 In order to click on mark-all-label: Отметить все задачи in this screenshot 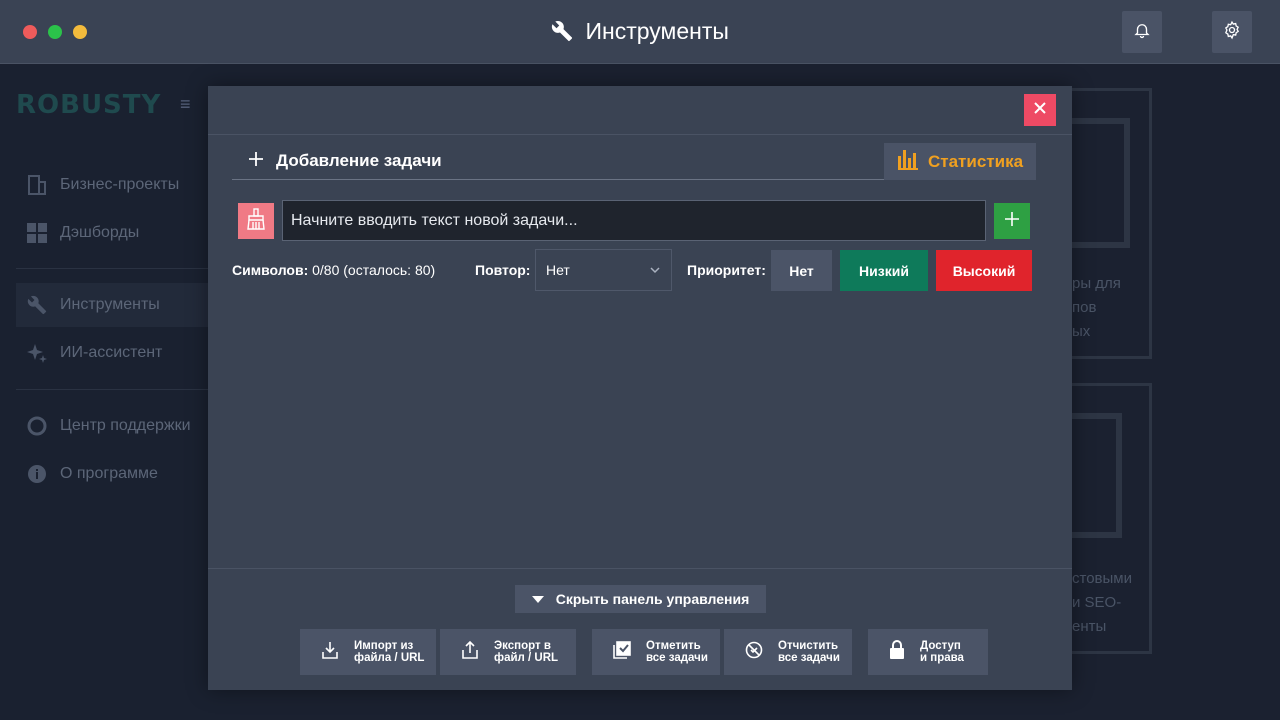, I will do `click(677, 652)`.